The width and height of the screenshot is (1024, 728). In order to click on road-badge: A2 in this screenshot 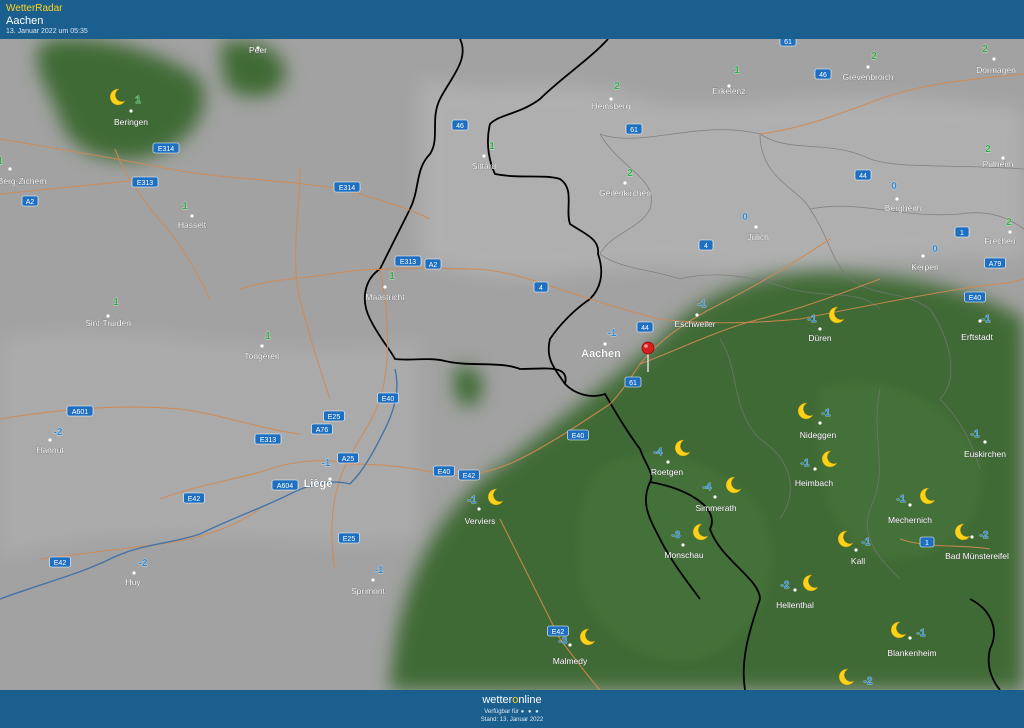, I will do `click(433, 264)`.